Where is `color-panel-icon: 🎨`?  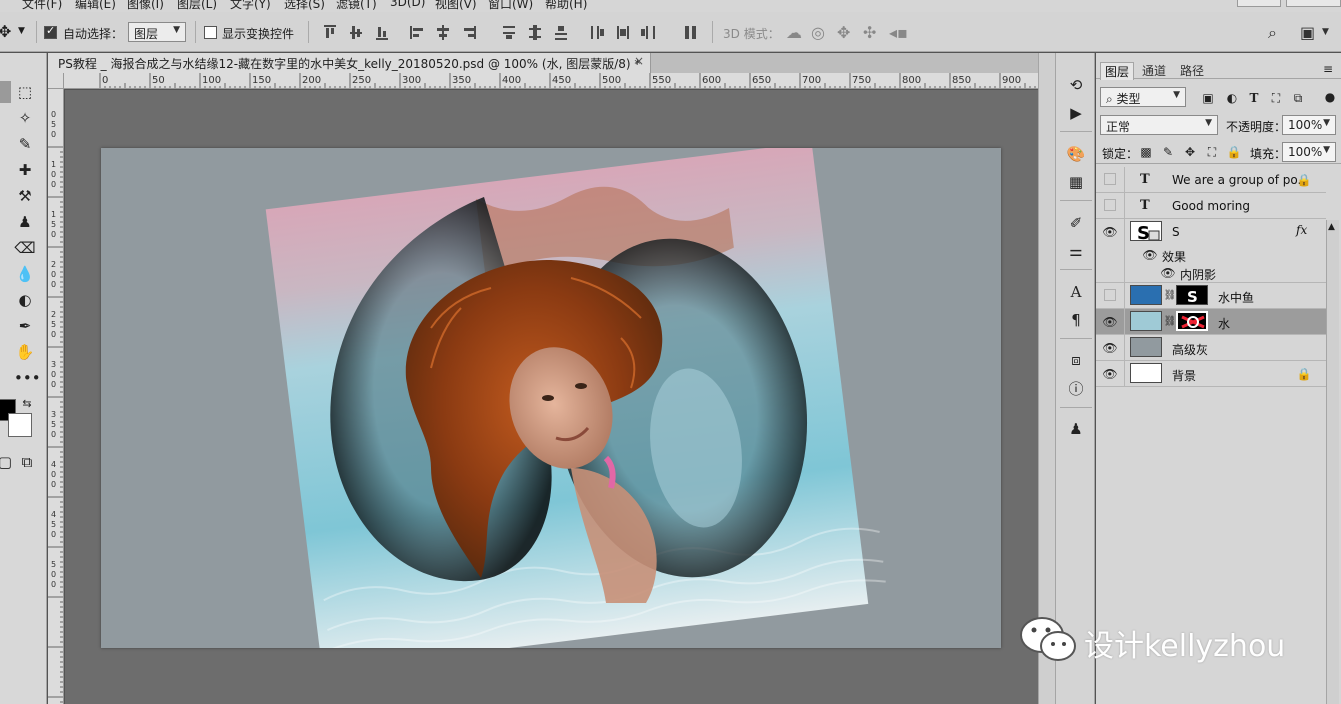 color-panel-icon: 🎨 is located at coordinates (1076, 154).